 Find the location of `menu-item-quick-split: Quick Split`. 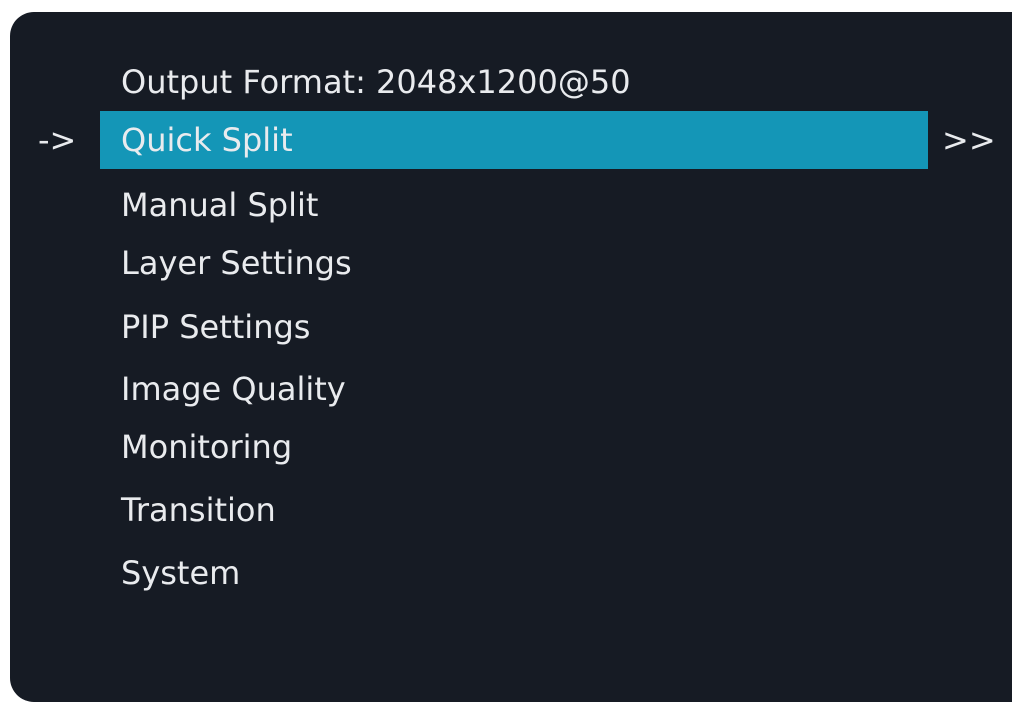

menu-item-quick-split: Quick Split is located at coordinates (514, 140).